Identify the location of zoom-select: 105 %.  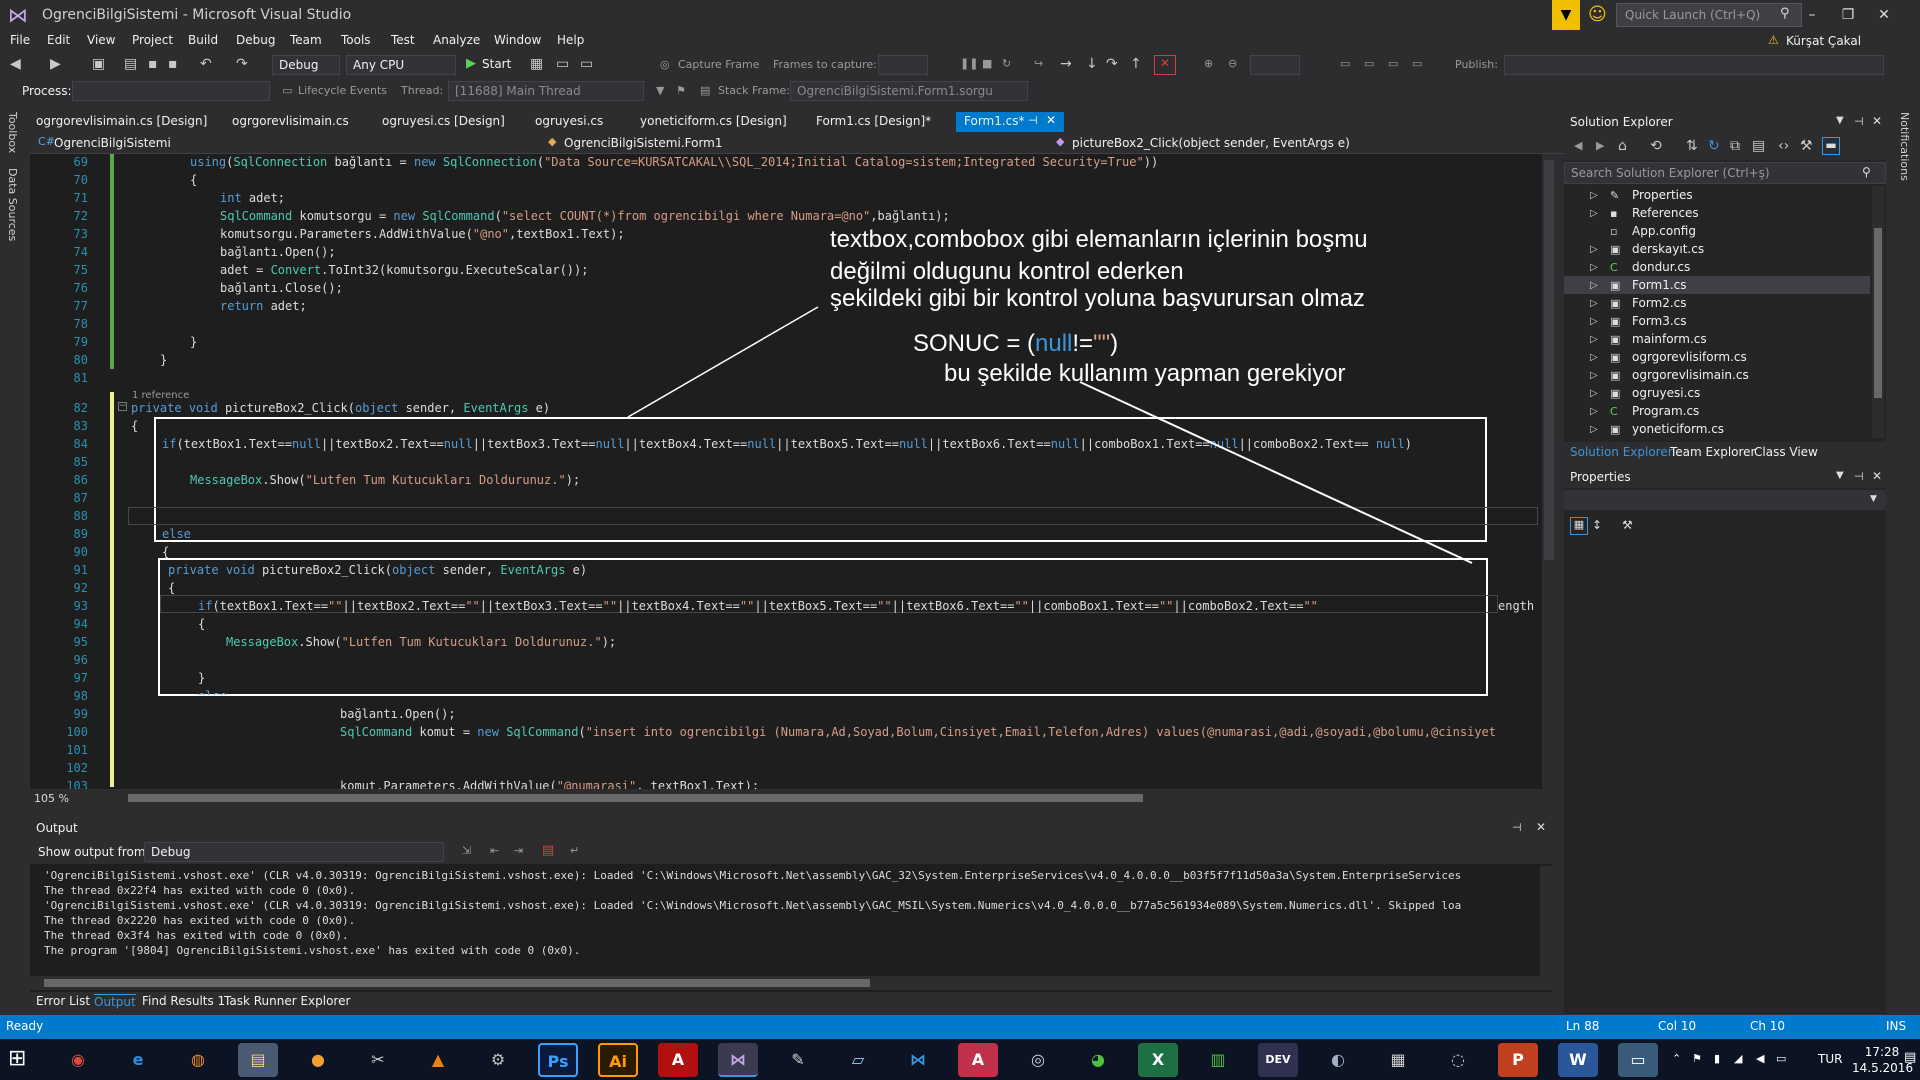
(51, 798).